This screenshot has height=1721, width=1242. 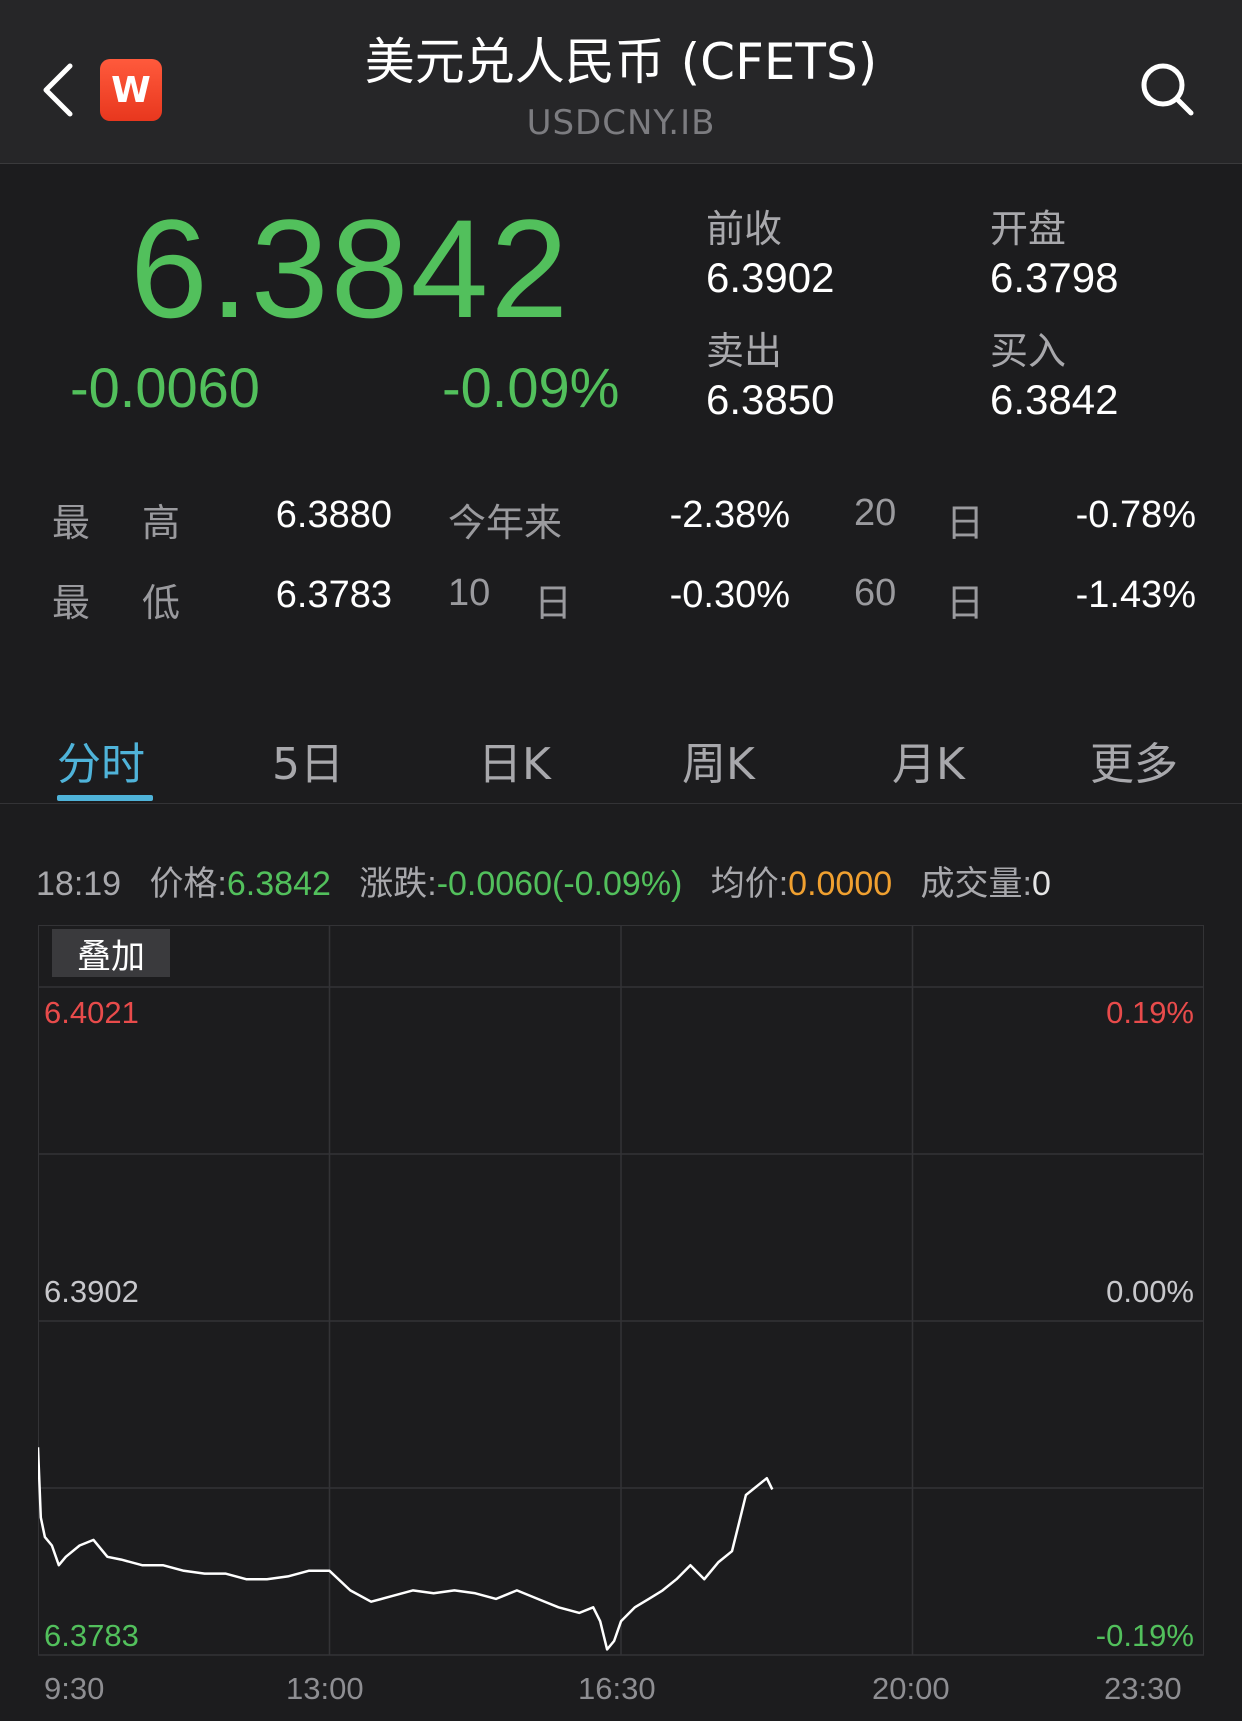 What do you see at coordinates (91, 1012) in the screenshot?
I see `y-left-top-label: 6.4021` at bounding box center [91, 1012].